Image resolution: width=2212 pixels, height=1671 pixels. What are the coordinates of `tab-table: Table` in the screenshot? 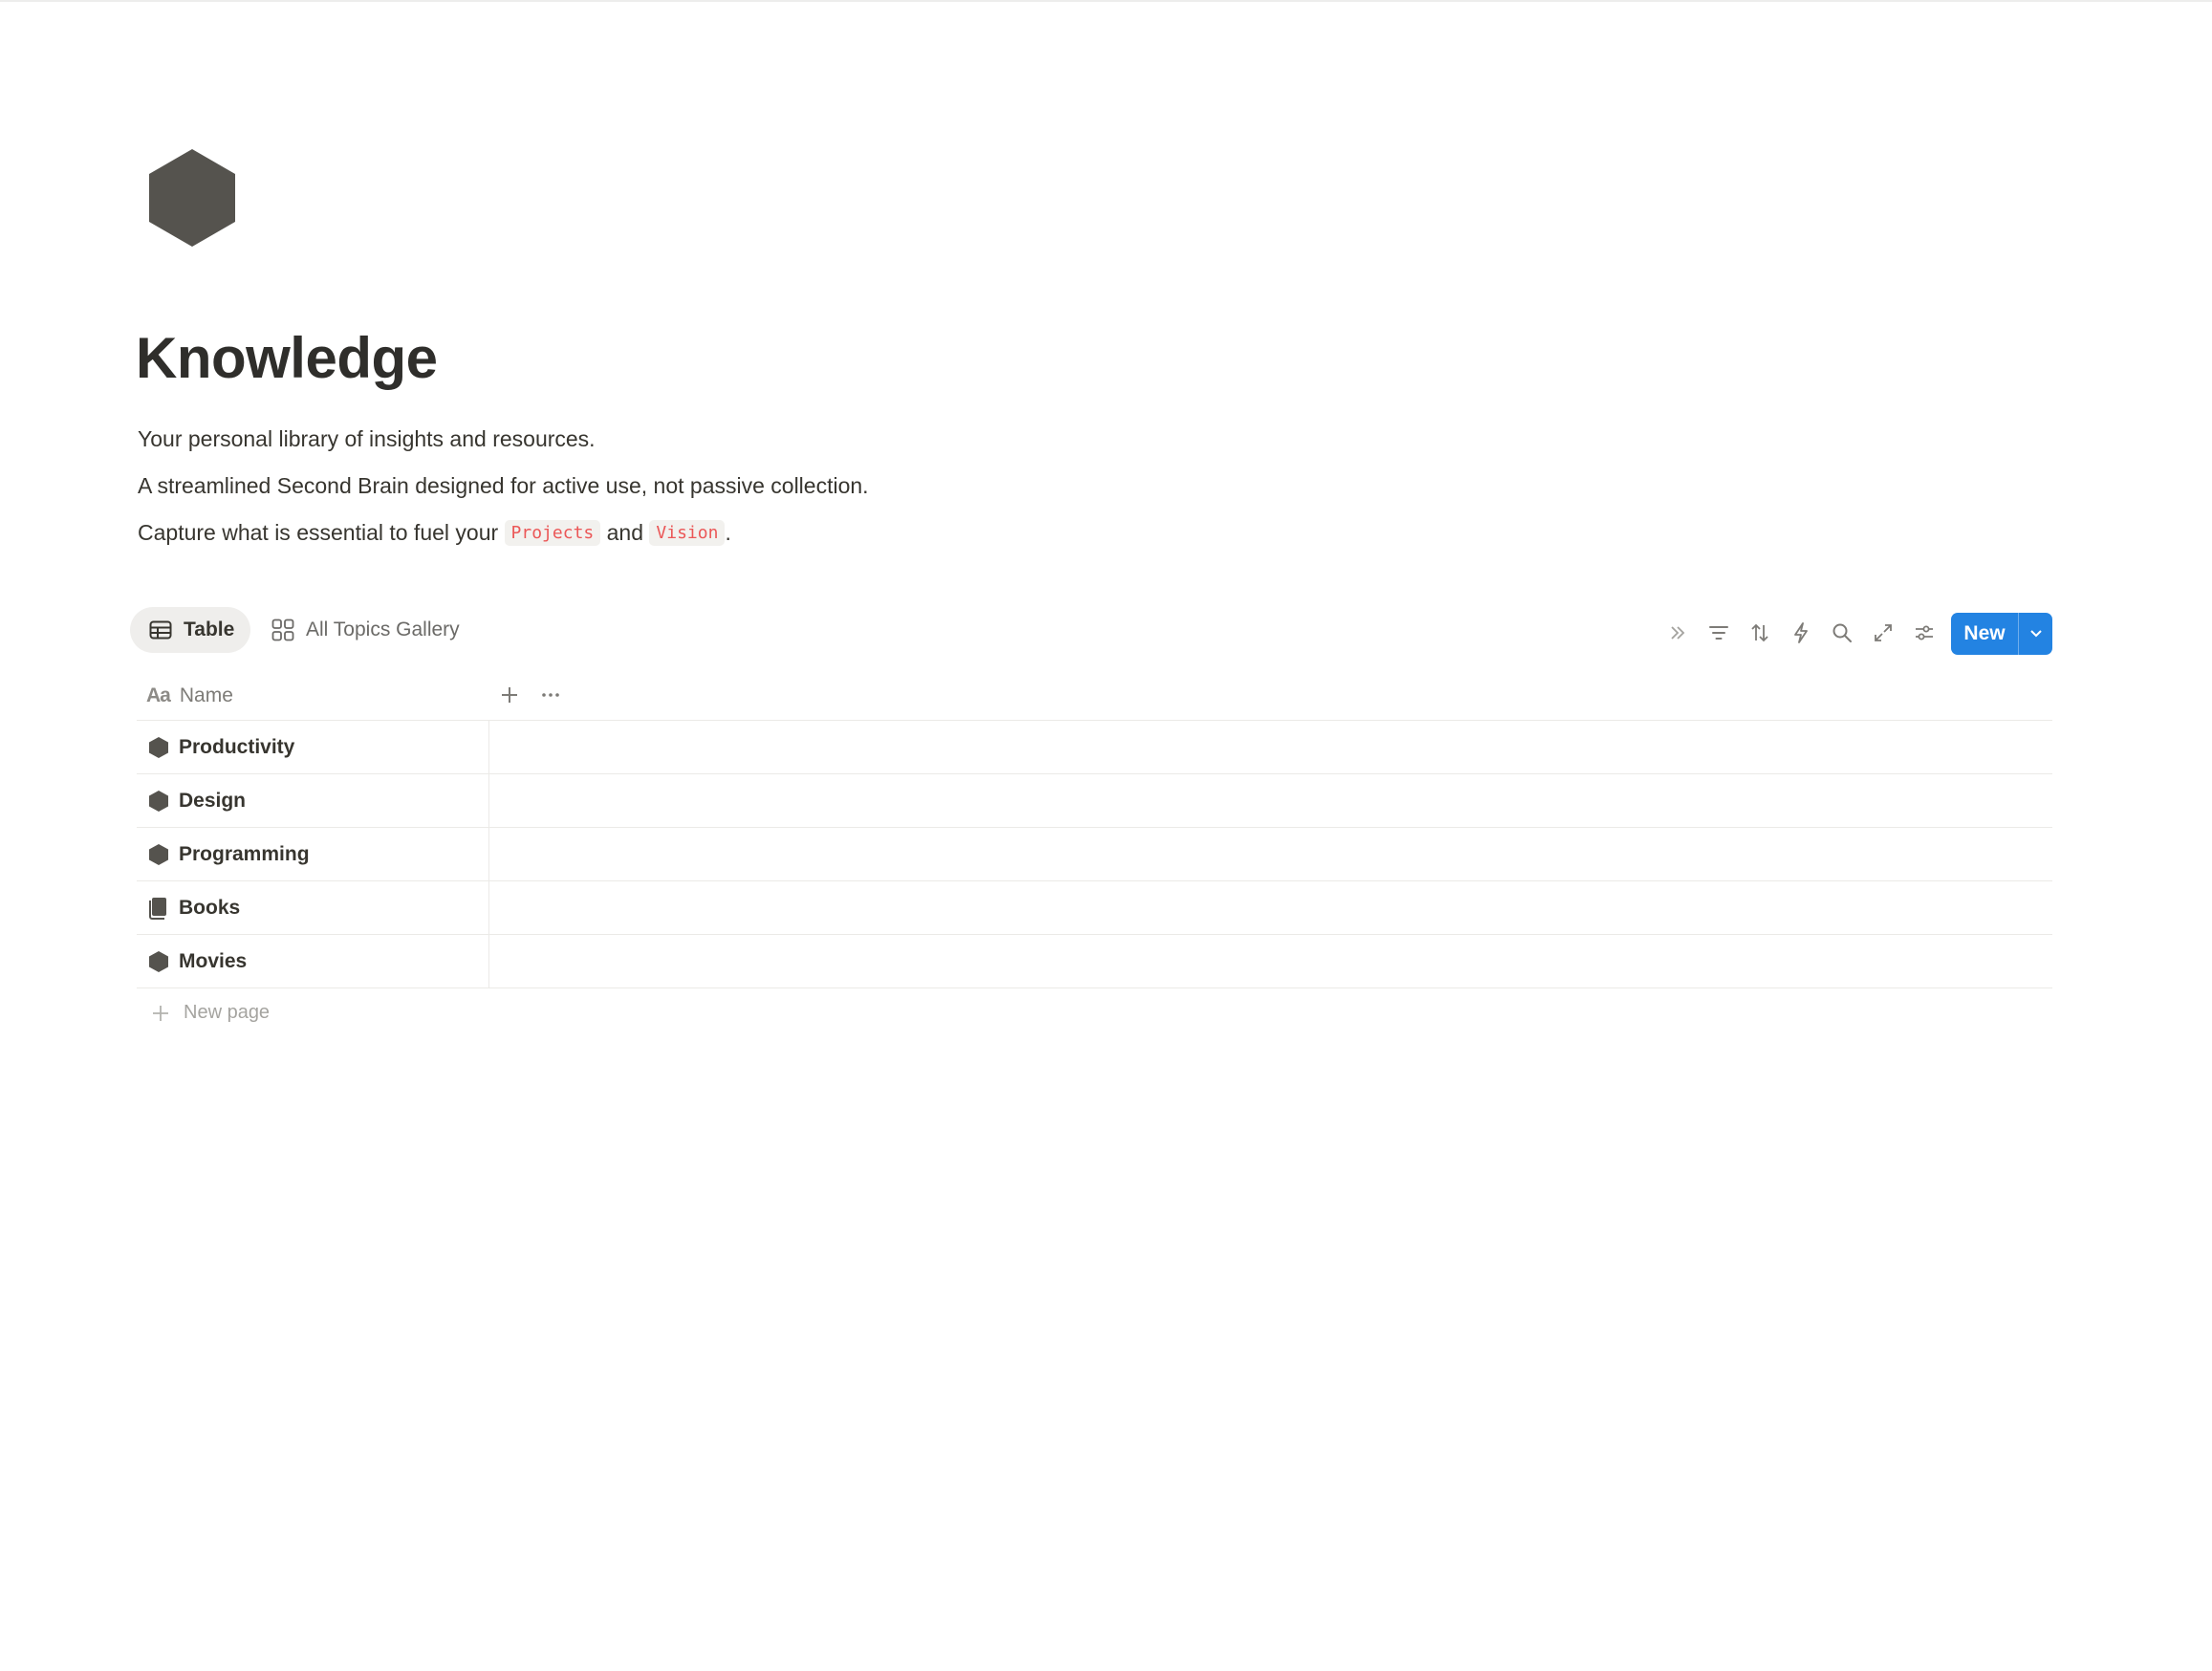 It's located at (190, 630).